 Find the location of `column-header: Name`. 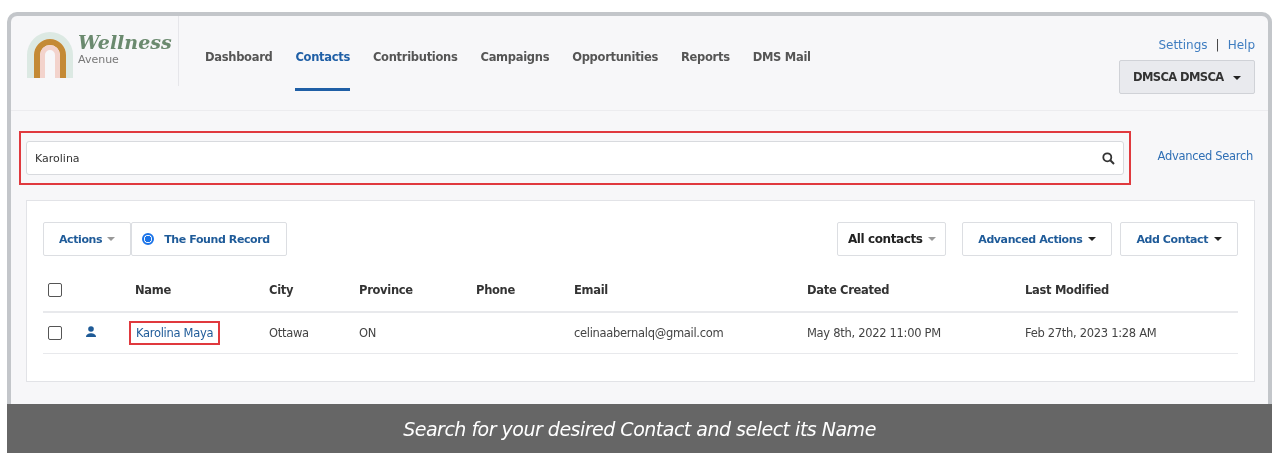

column-header: Name is located at coordinates (153, 290).